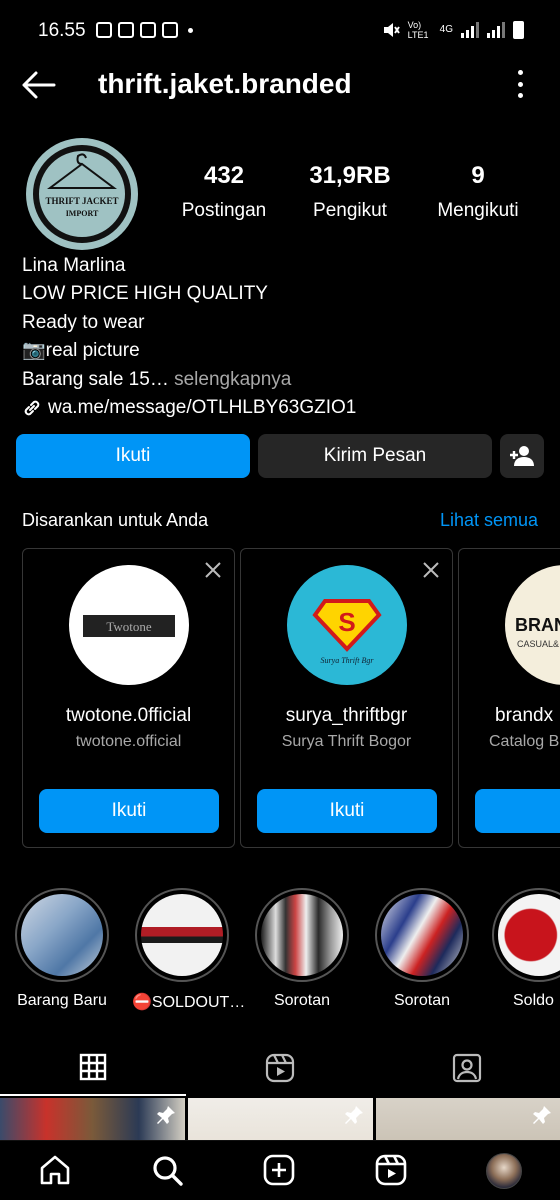 This screenshot has width=560, height=1200. I want to click on tab-tagged, so click(467, 1068).